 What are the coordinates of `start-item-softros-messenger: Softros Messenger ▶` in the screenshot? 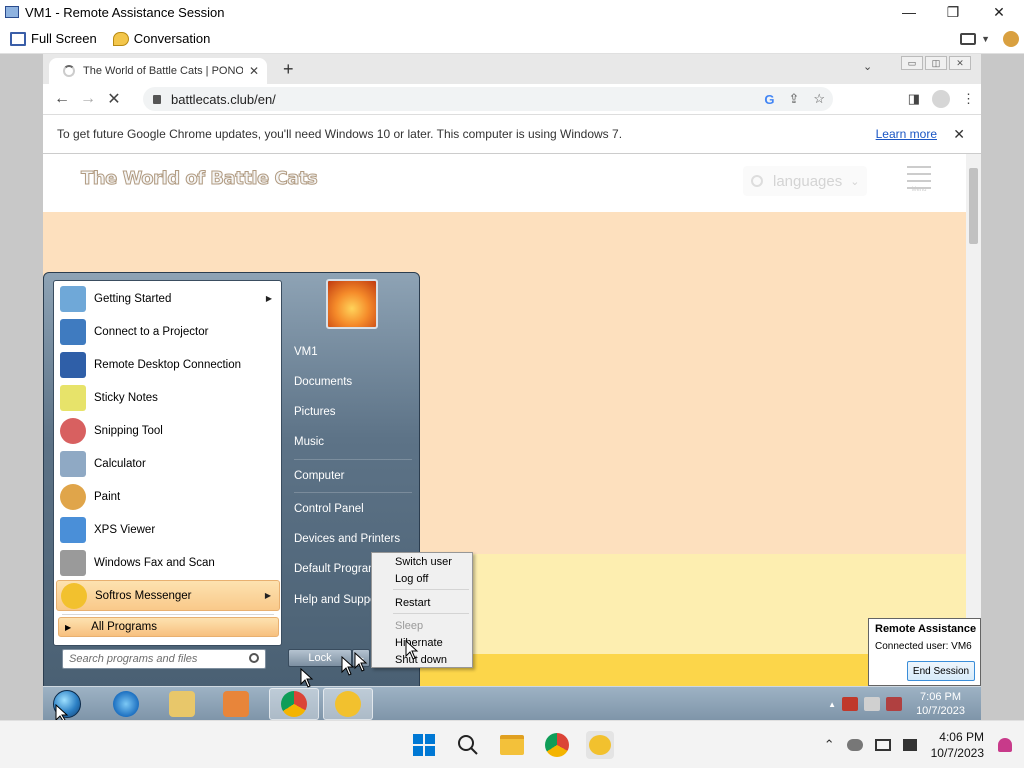 It's located at (168, 595).